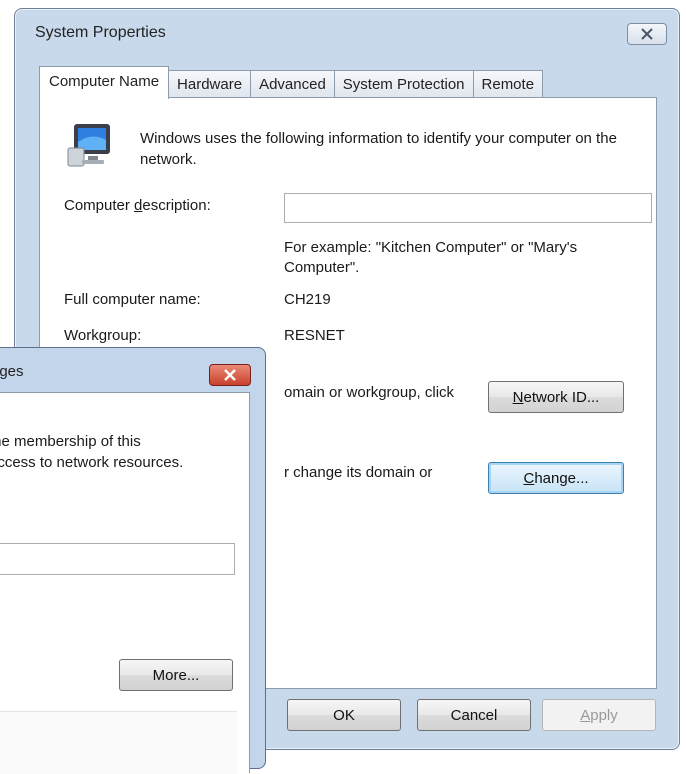  I want to click on network-id-text: omain or workgroup, click, so click(369, 392).